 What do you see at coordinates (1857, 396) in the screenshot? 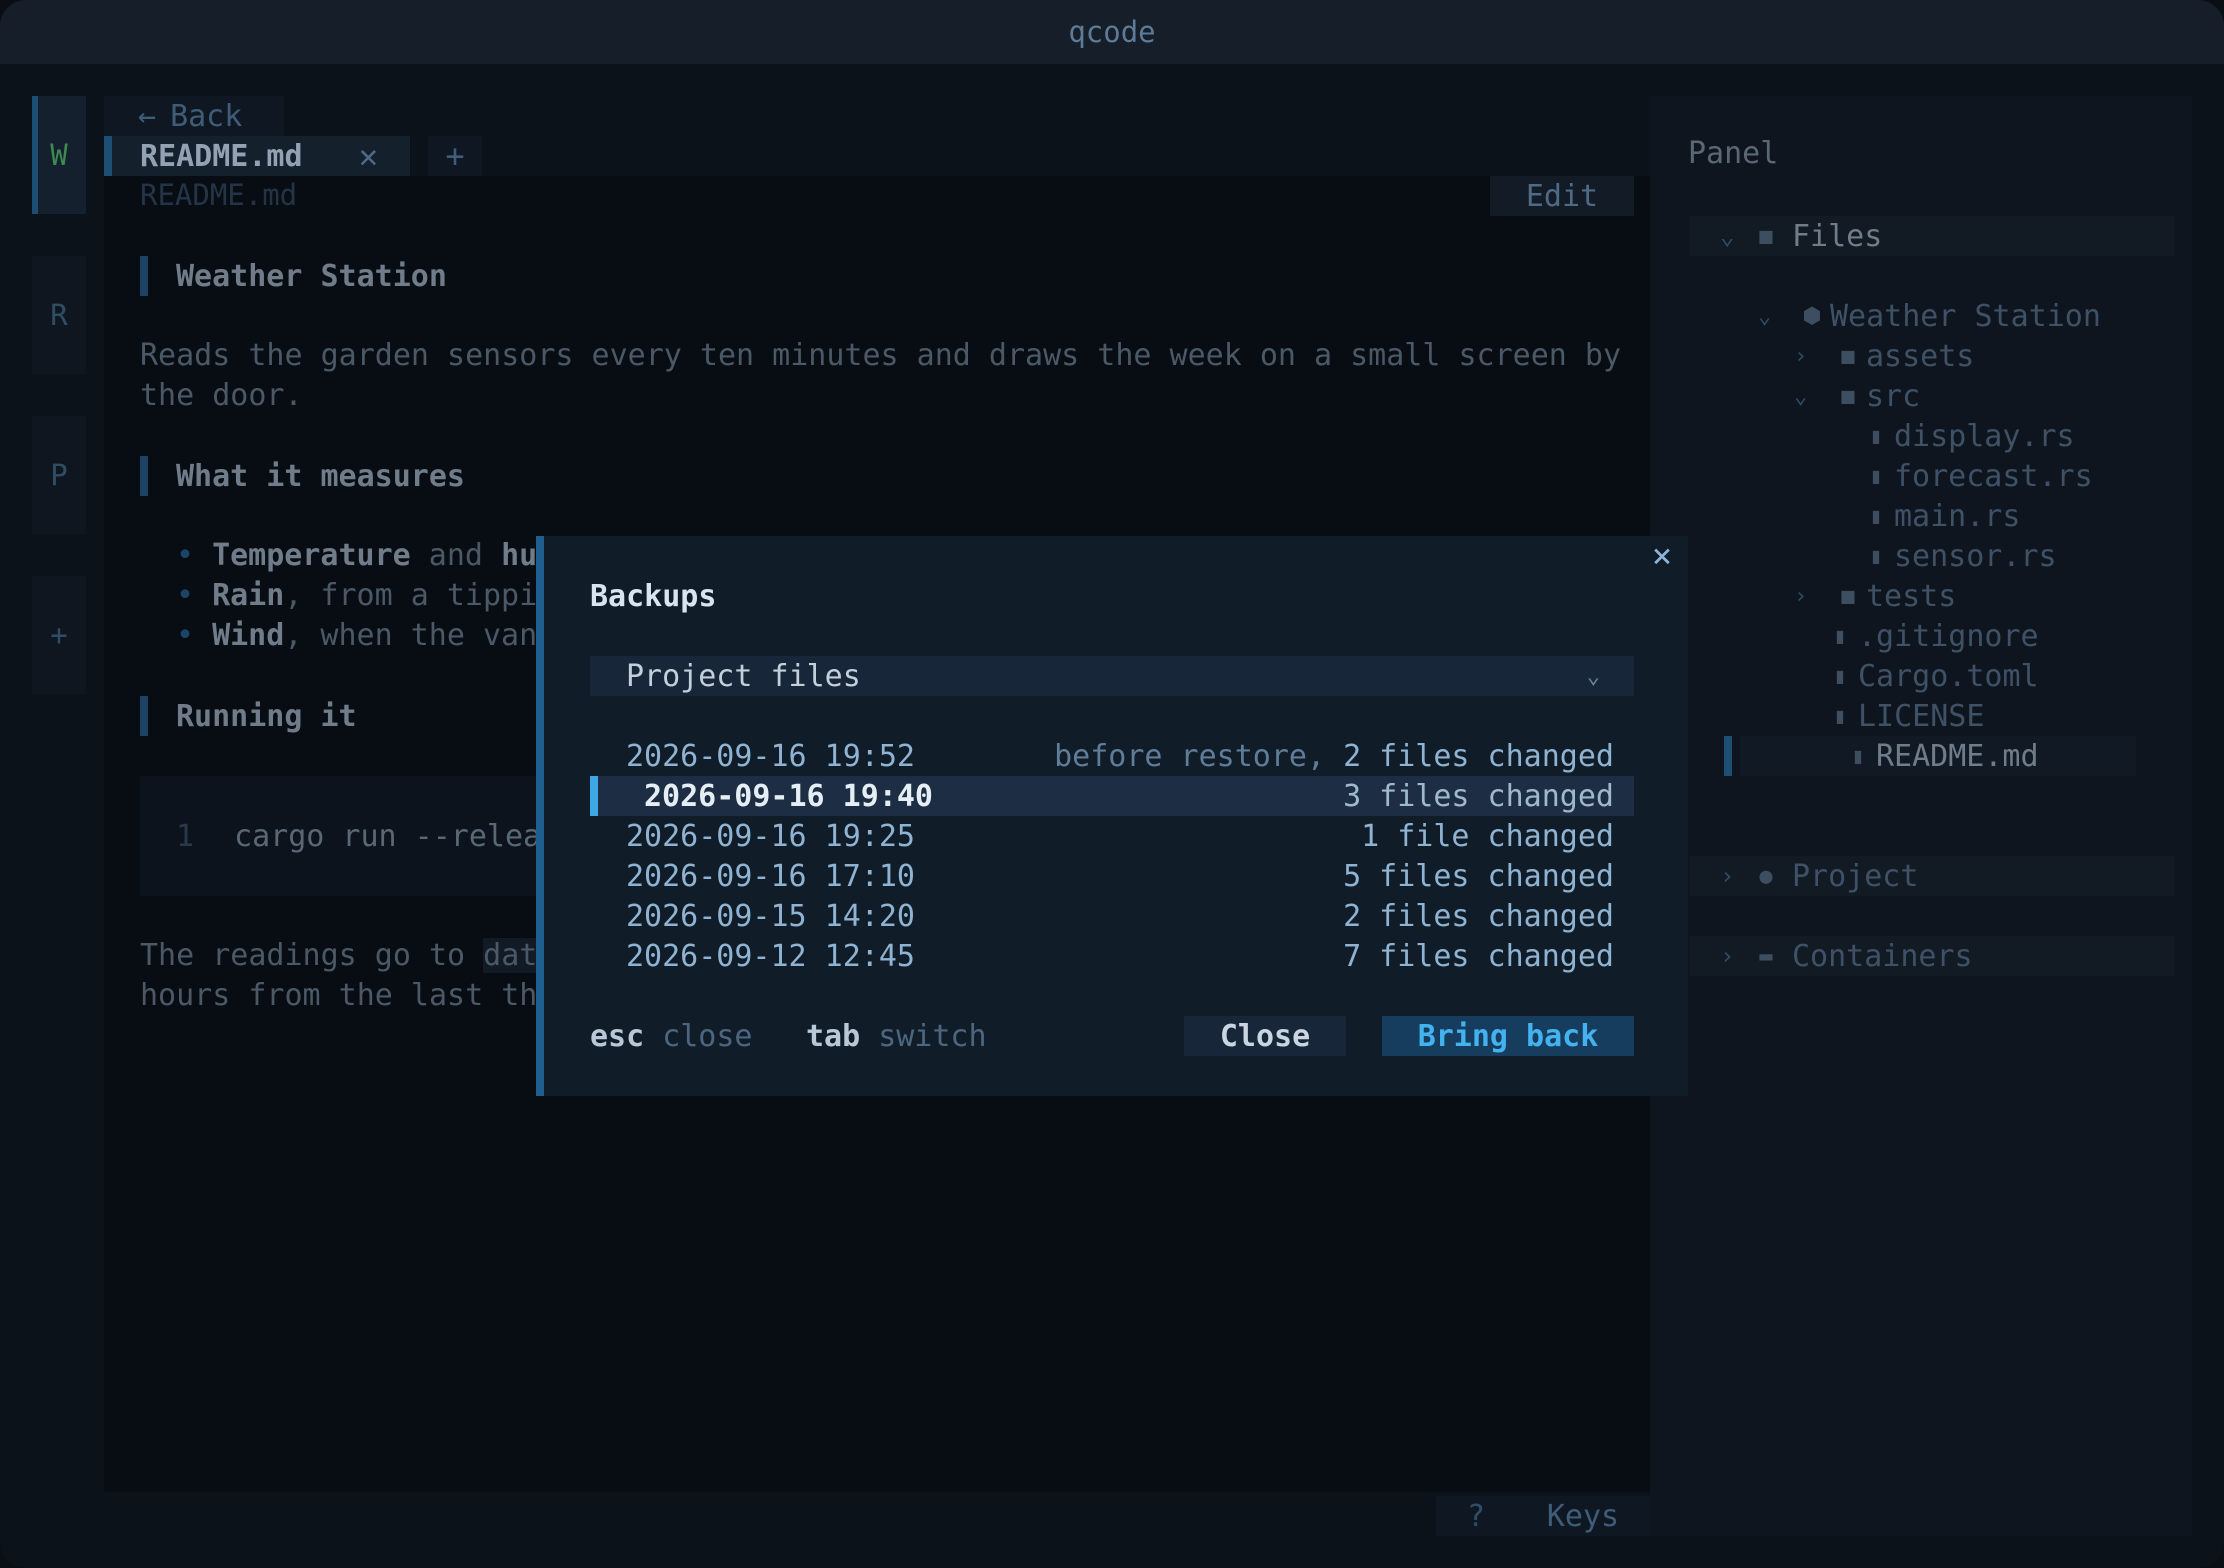
I see `tree-item-src: ⌄ ■ src` at bounding box center [1857, 396].